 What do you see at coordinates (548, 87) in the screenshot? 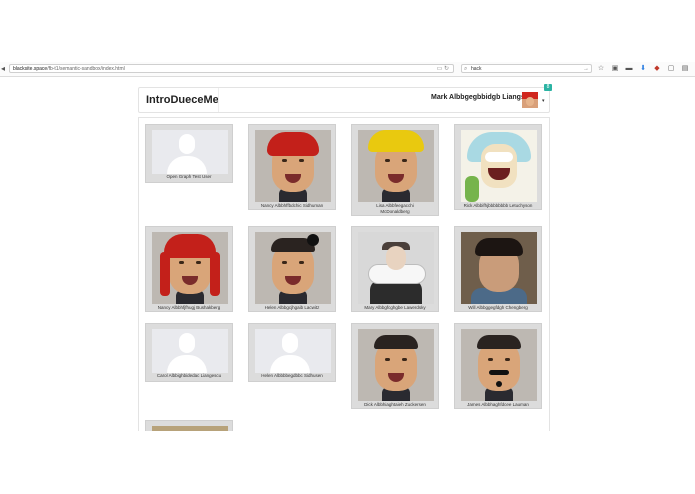
I see `notification-badge: 8` at bounding box center [548, 87].